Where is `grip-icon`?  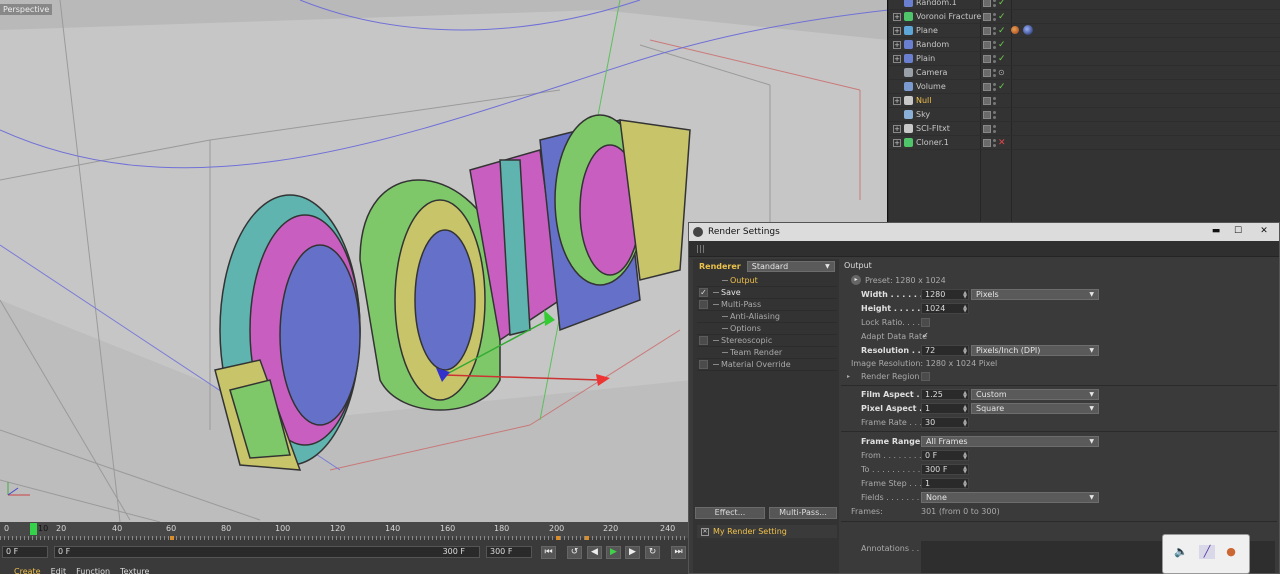 grip-icon is located at coordinates (701, 249).